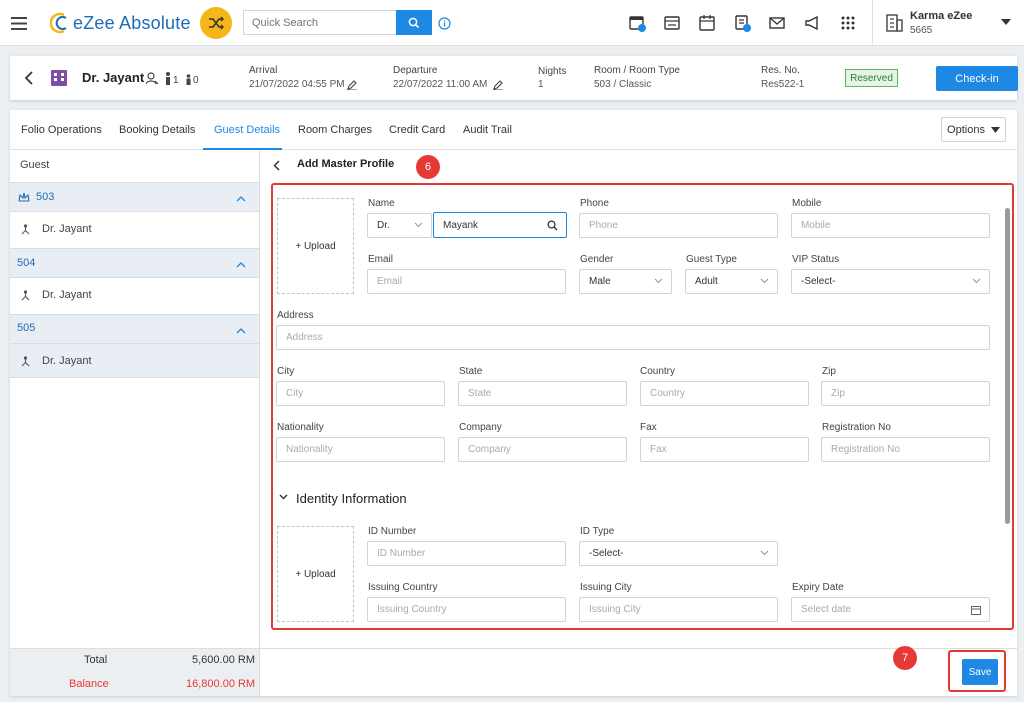 The image size is (1024, 702). I want to click on upload-photo-button: + Upload, so click(315, 246).